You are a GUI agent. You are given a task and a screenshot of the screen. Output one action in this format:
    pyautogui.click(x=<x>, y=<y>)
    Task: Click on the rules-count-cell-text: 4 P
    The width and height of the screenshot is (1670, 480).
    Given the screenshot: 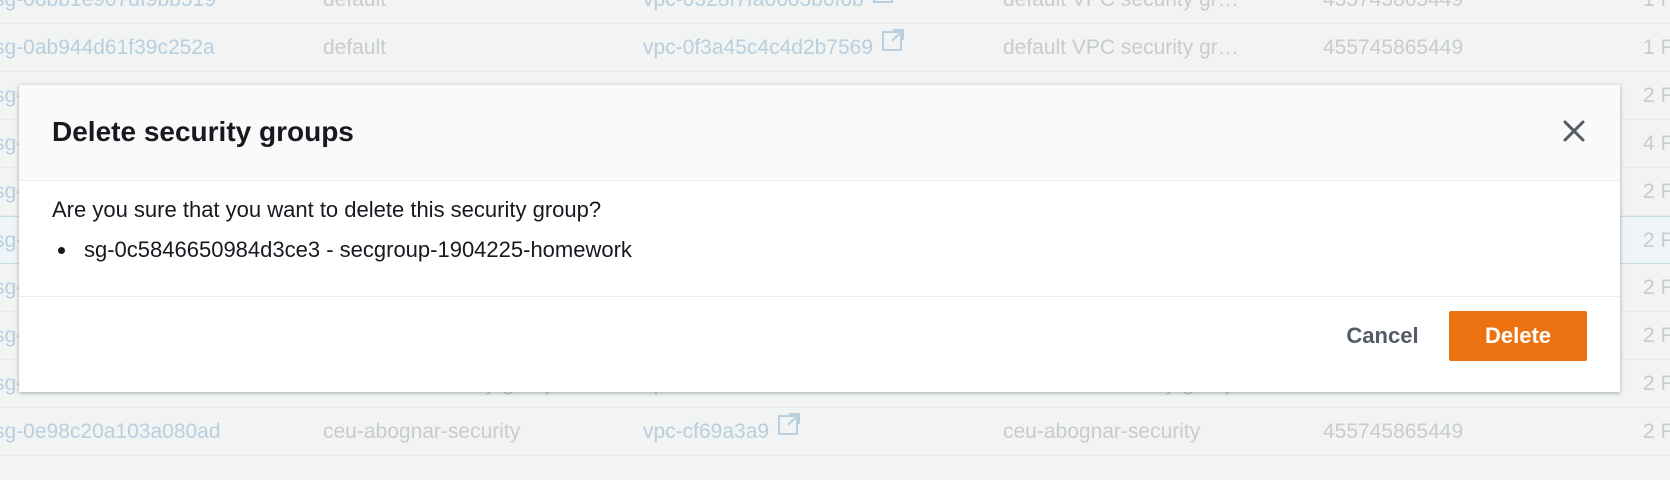 What is the action you would take?
    pyautogui.click(x=1656, y=143)
    